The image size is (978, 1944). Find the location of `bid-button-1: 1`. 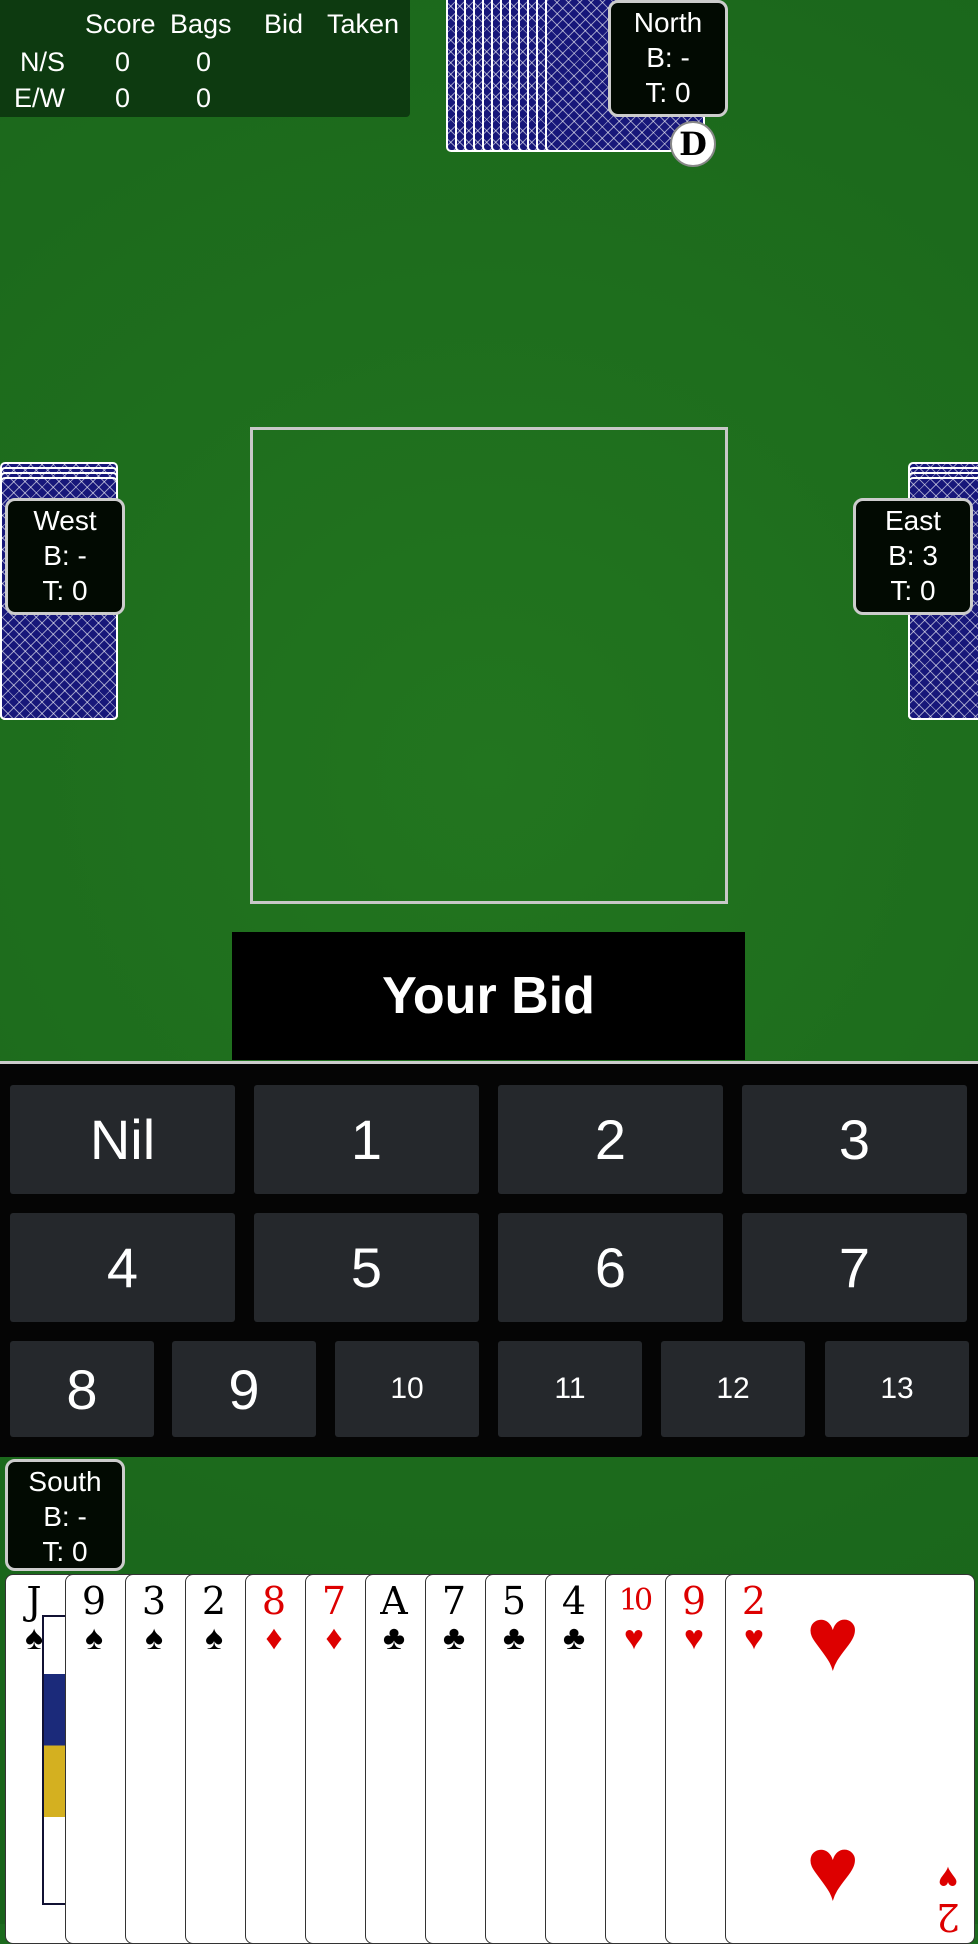

bid-button-1: 1 is located at coordinates (366, 1139).